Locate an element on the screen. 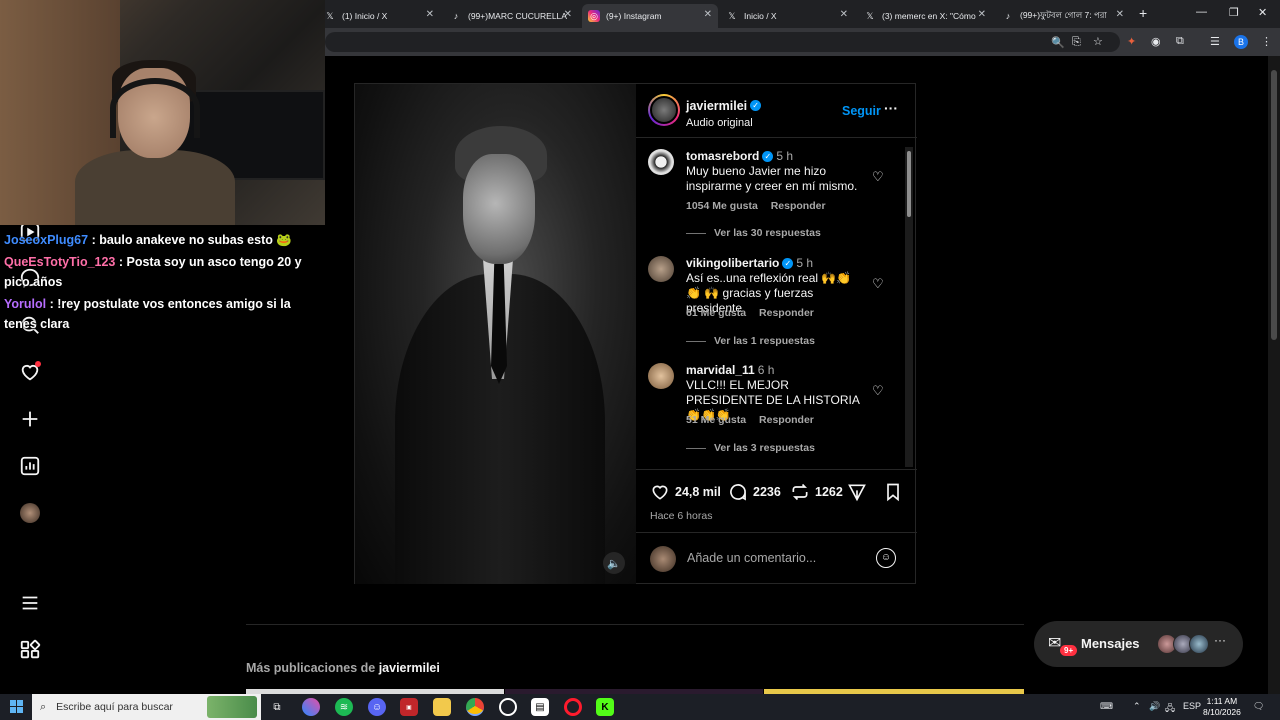 This screenshot has height=720, width=1280. create-plus-icon is located at coordinates (30, 419).